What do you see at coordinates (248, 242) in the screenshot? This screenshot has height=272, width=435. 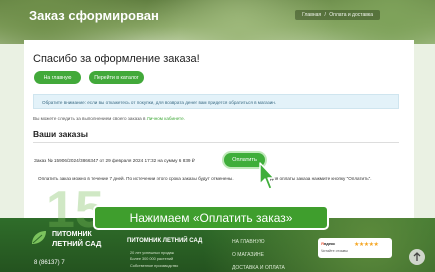 I see `footer-nav-home: НА ГЛАВНУЮ` at bounding box center [248, 242].